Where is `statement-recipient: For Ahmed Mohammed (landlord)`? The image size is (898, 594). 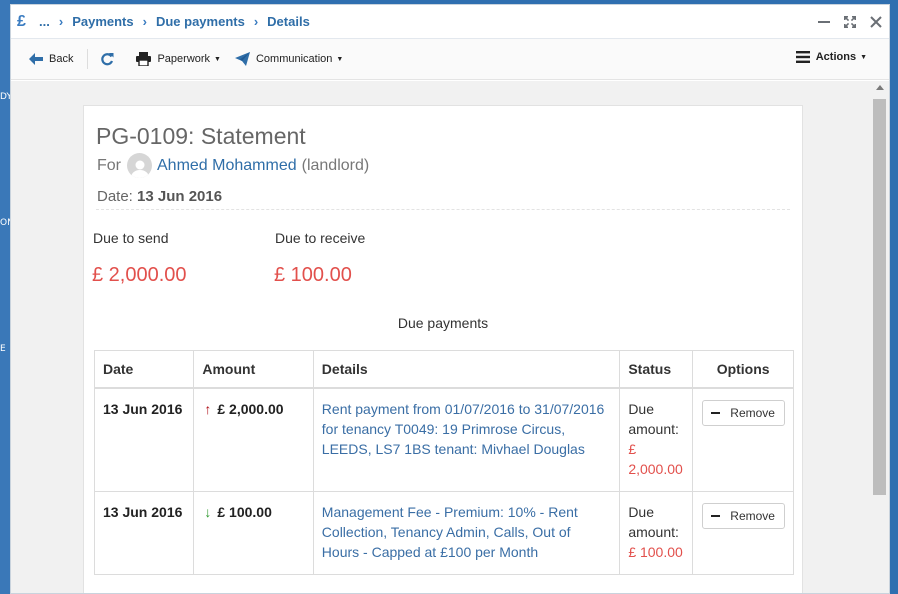
statement-recipient: For Ahmed Mohammed (landlord) is located at coordinates (233, 165).